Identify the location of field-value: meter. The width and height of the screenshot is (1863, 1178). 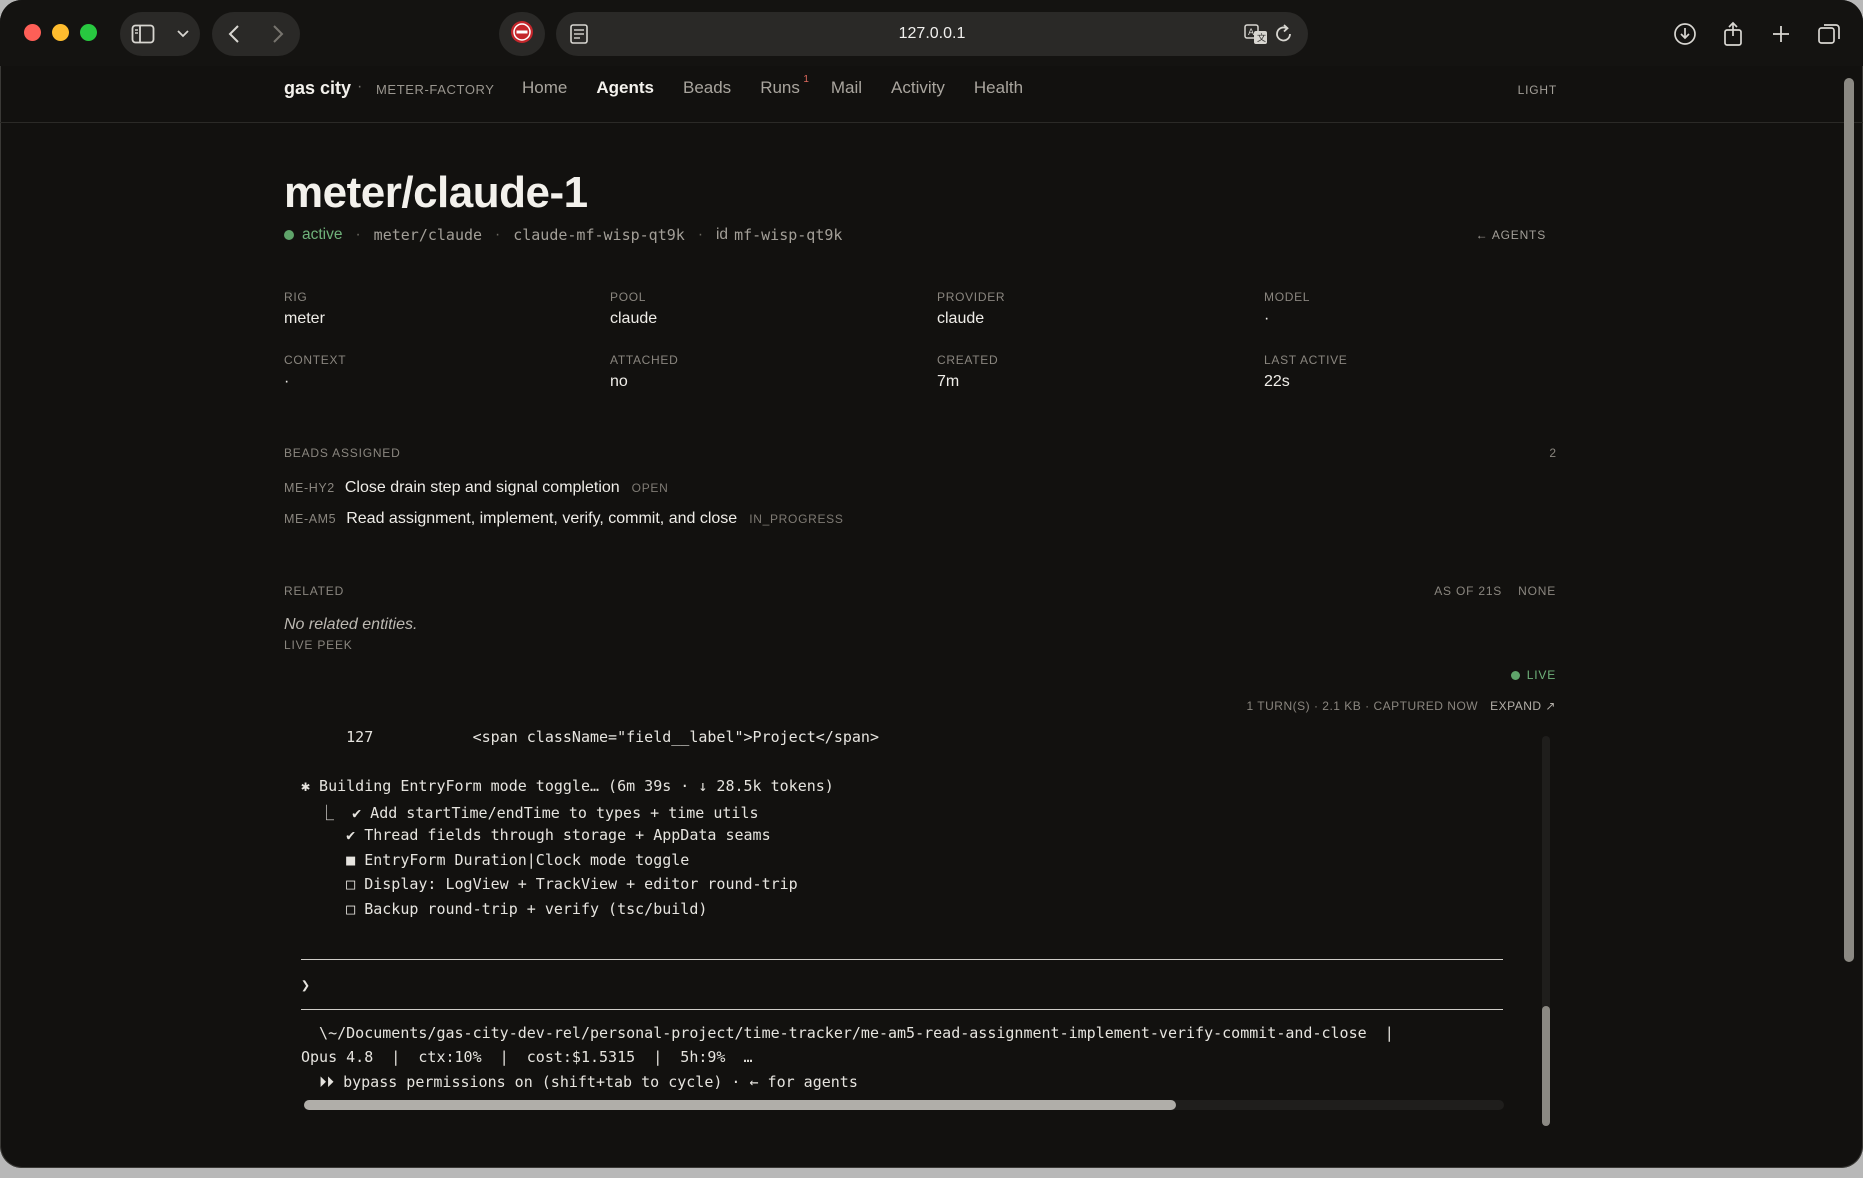
(304, 318).